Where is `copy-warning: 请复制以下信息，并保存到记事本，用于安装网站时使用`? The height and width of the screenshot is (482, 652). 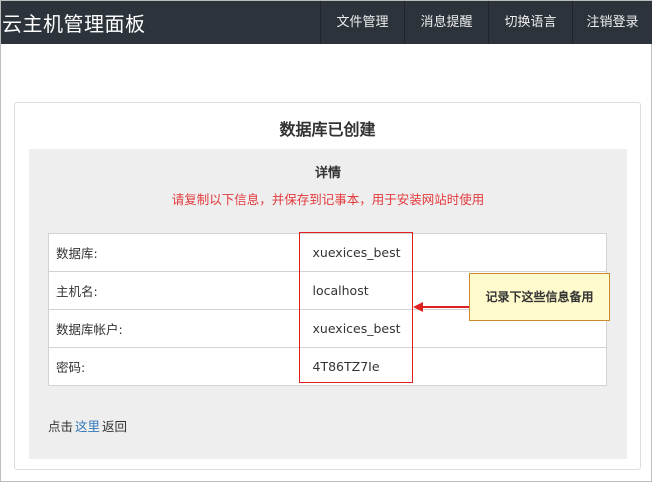
copy-warning: 请复制以下信息，并保存到记事本，用于安装网站时使用 is located at coordinates (328, 199).